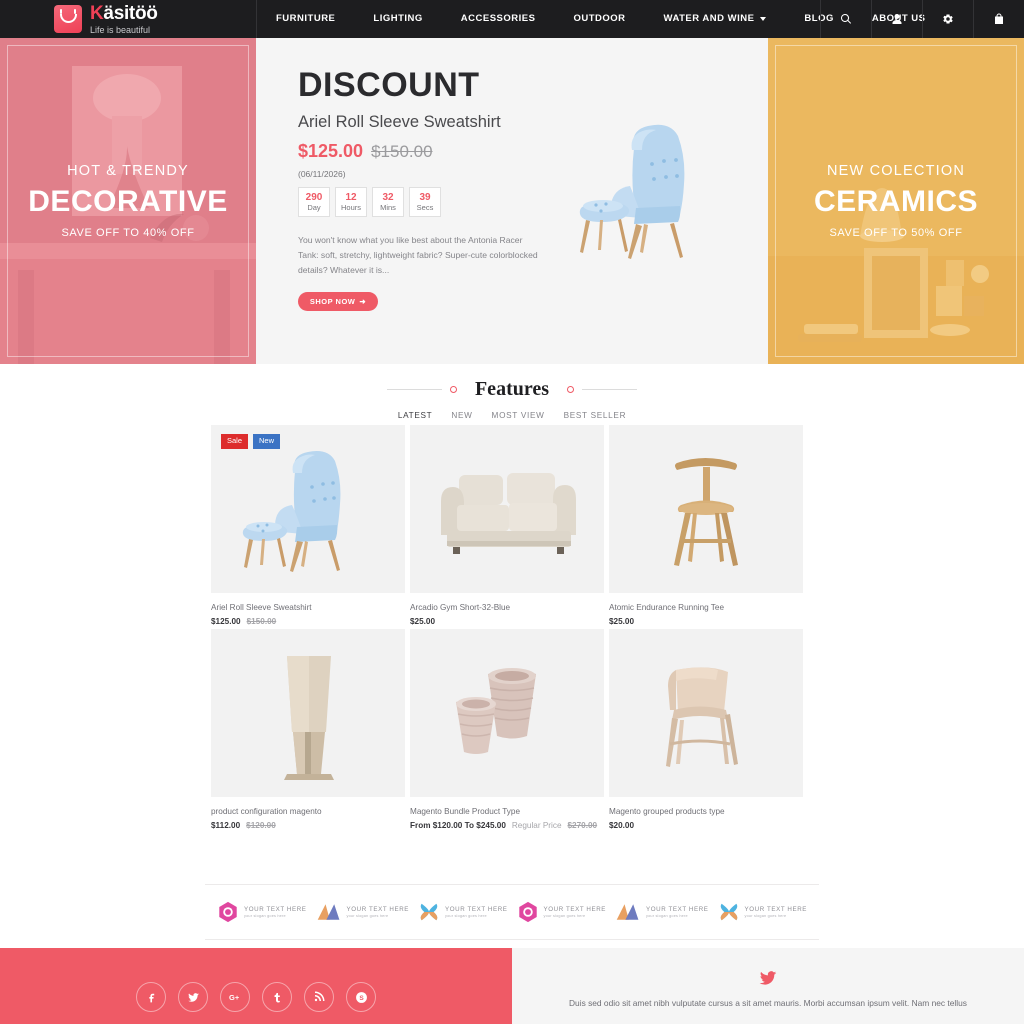 This screenshot has width=1024, height=1024. Describe the element at coordinates (998, 19) in the screenshot. I see `cart-icon` at that location.